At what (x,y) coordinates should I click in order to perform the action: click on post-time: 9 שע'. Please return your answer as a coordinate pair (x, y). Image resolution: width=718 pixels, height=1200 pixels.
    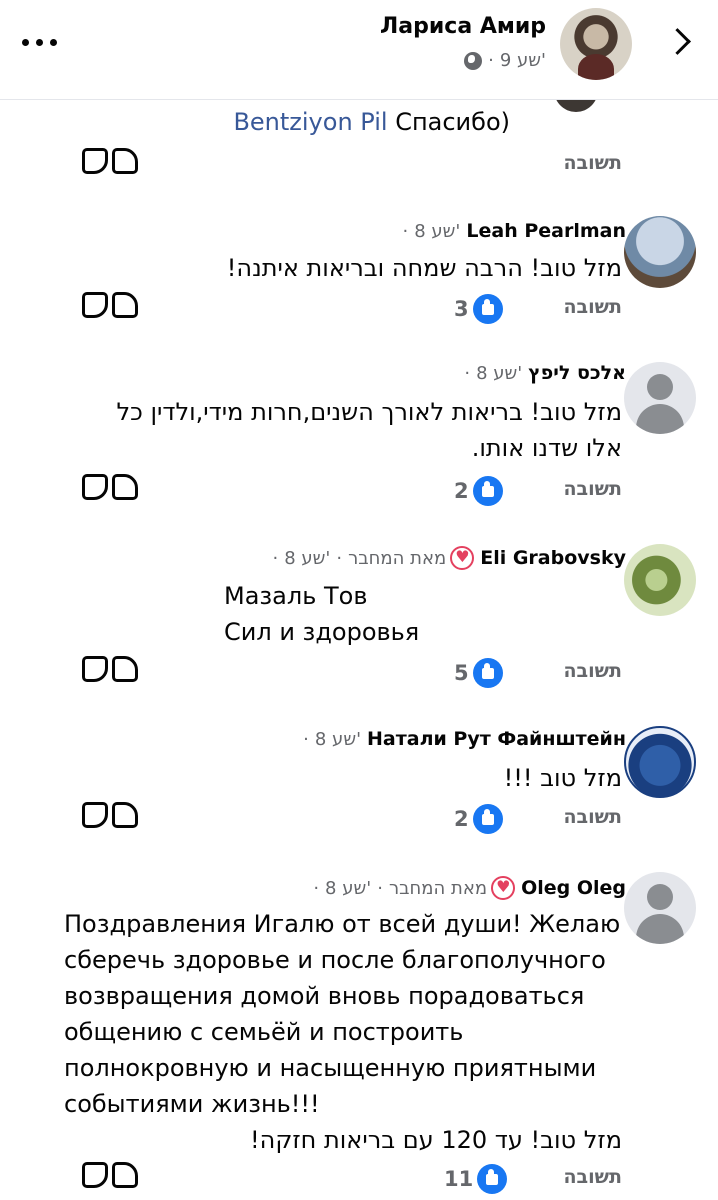
    Looking at the image, I should click on (523, 60).